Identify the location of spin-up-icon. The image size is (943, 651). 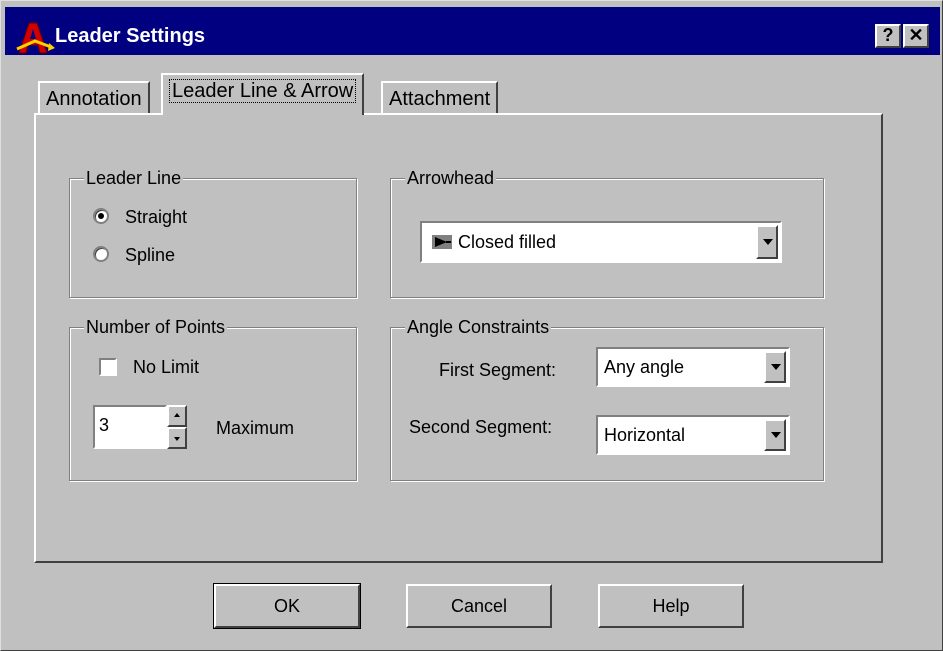
(177, 415).